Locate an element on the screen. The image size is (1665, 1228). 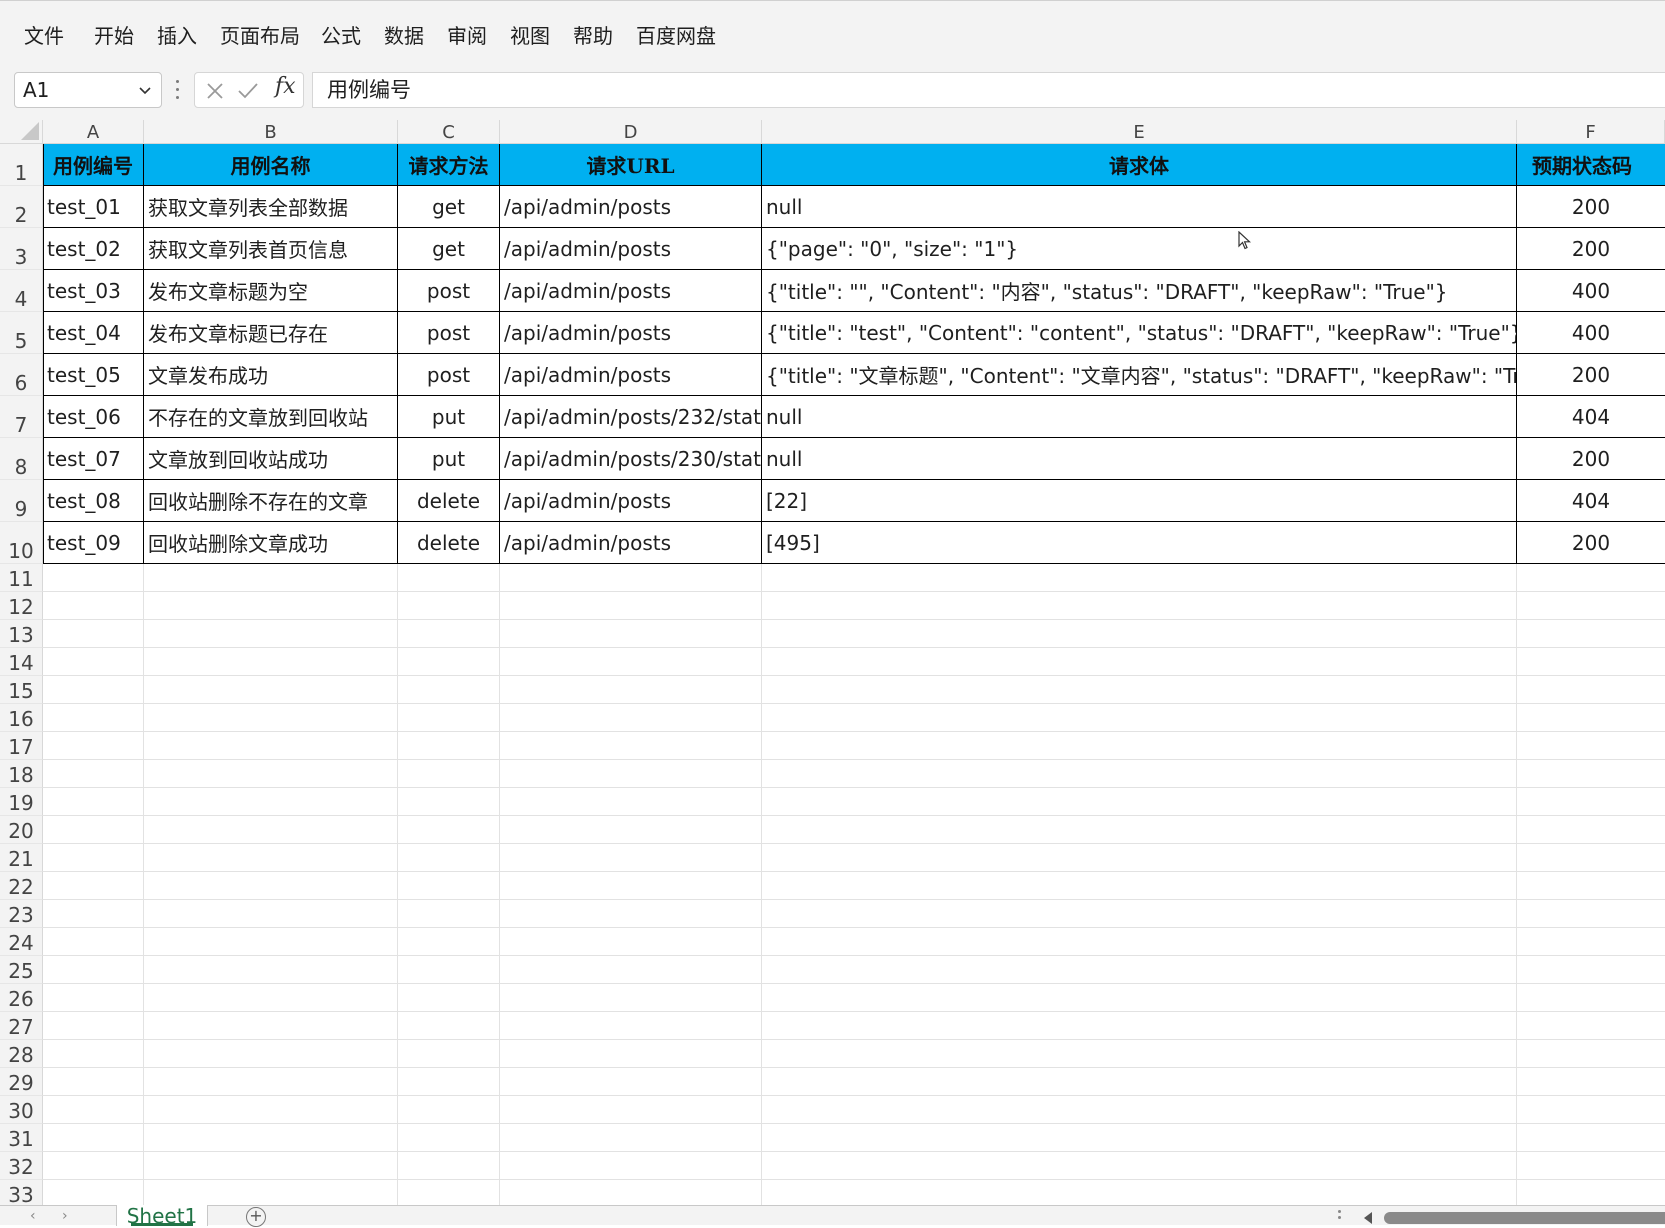
cell-url: /api/admin/posts/232/status/RECYCLE is located at coordinates (631, 417).